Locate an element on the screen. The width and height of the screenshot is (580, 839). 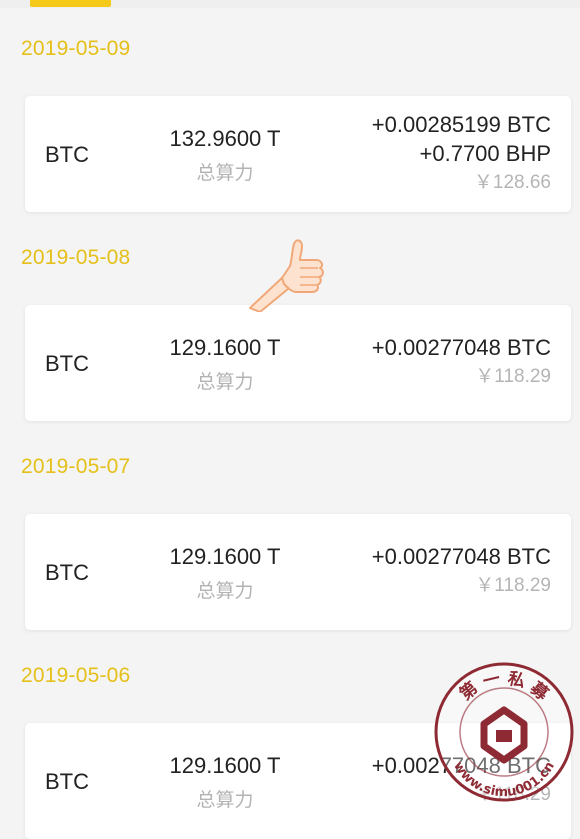
record-date: 2019-05-07 is located at coordinates (76, 466).